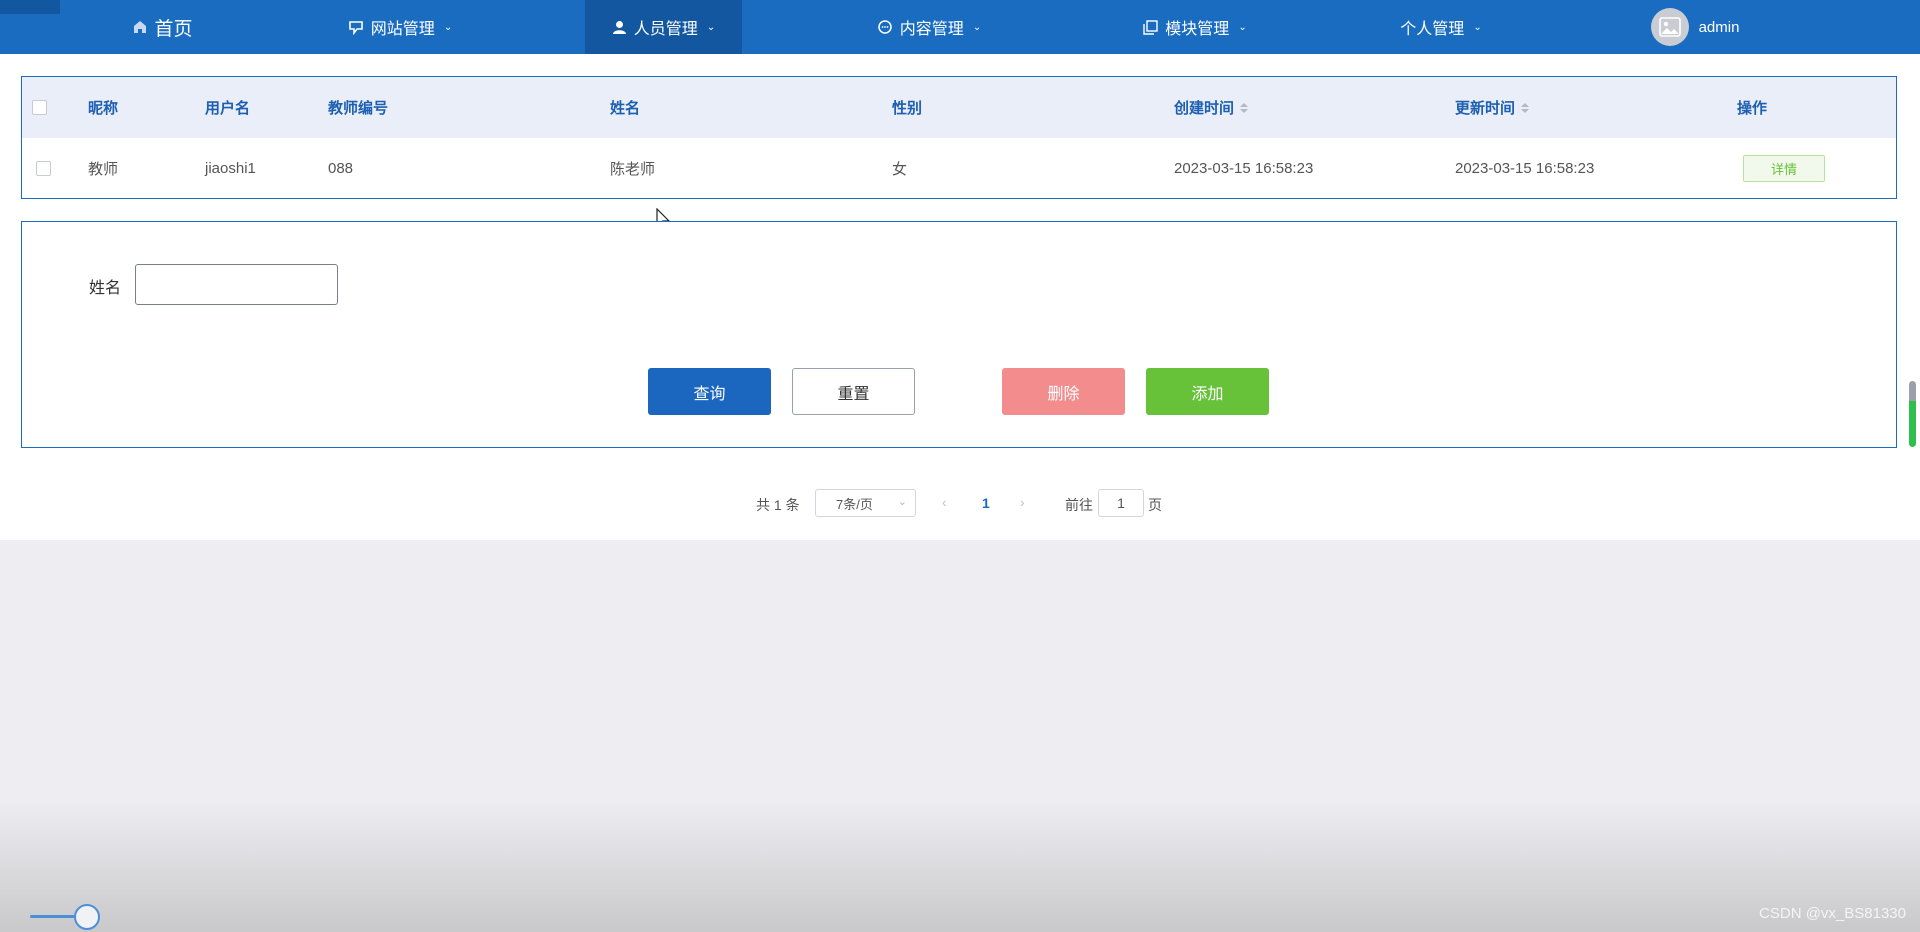  I want to click on add-button: 添加, so click(1207, 391).